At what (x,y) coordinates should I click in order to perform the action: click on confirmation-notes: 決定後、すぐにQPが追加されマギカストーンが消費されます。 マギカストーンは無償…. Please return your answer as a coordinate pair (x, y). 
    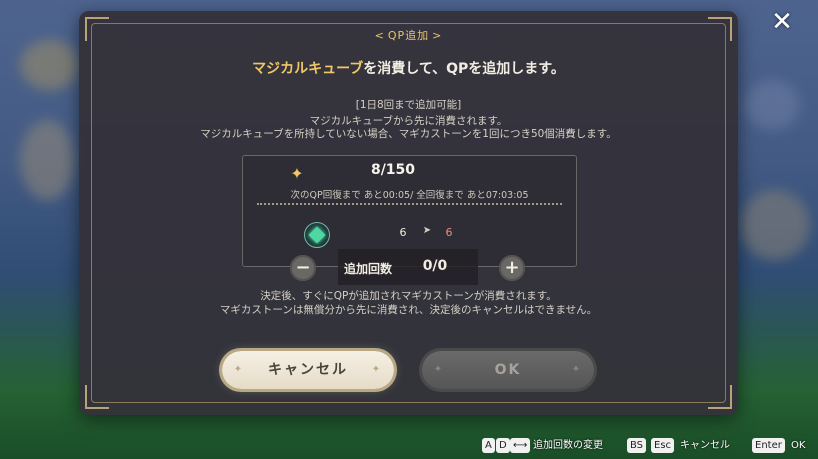
    Looking at the image, I should click on (408, 303).